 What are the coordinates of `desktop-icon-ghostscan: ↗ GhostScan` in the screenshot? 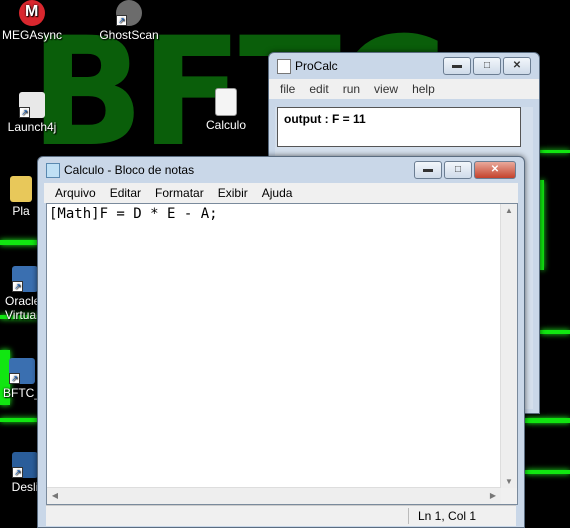 It's located at (129, 21).